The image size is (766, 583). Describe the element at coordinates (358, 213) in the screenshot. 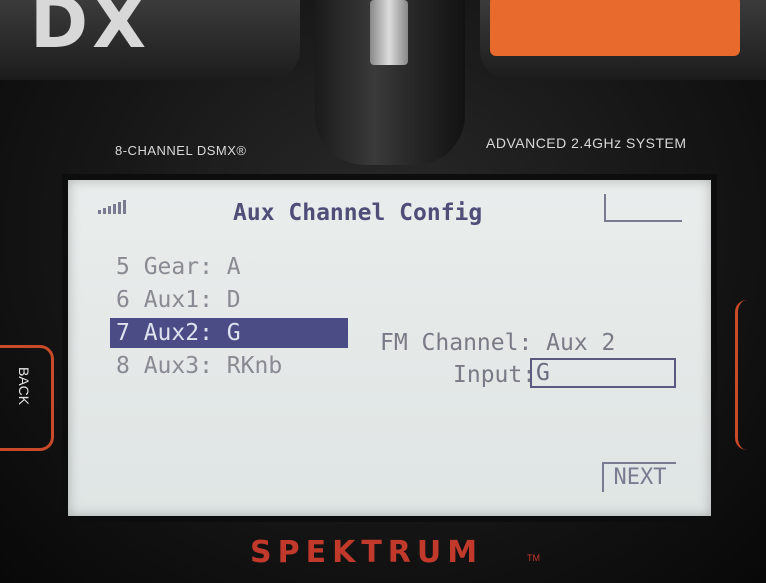

I see `screen-title: Aux Channel Config` at that location.